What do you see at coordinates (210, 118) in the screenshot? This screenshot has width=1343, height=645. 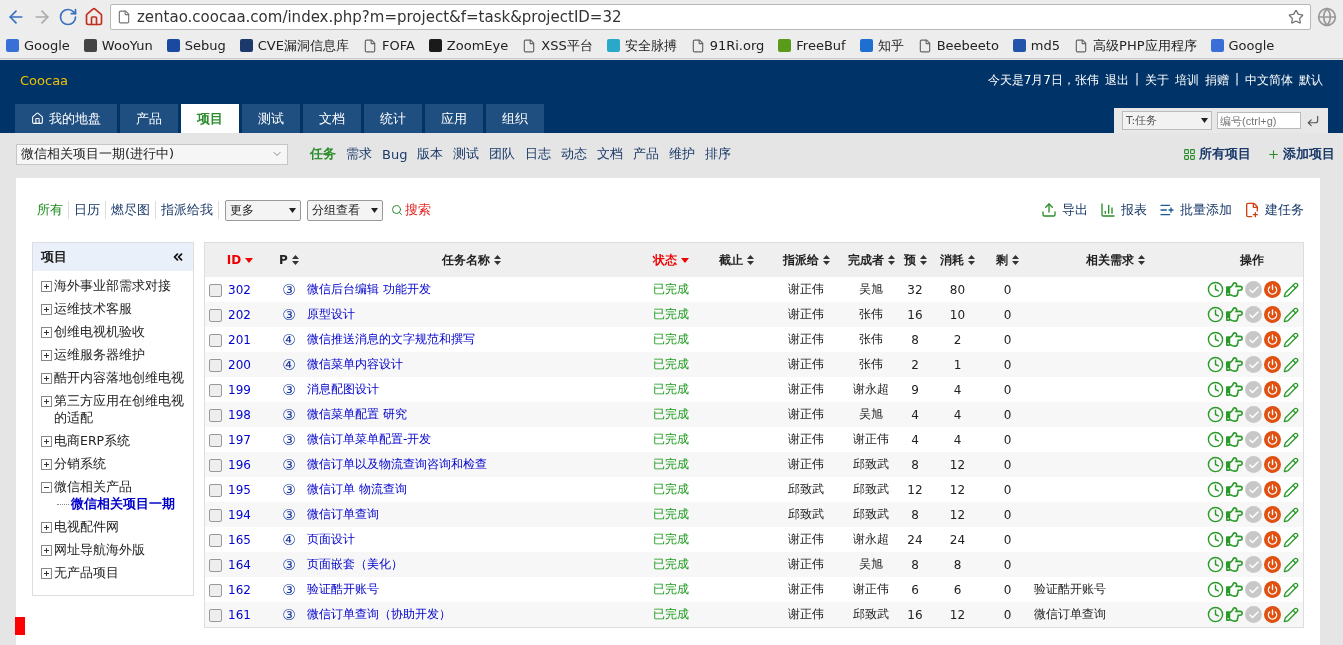 I see `nav-tab: 项目` at bounding box center [210, 118].